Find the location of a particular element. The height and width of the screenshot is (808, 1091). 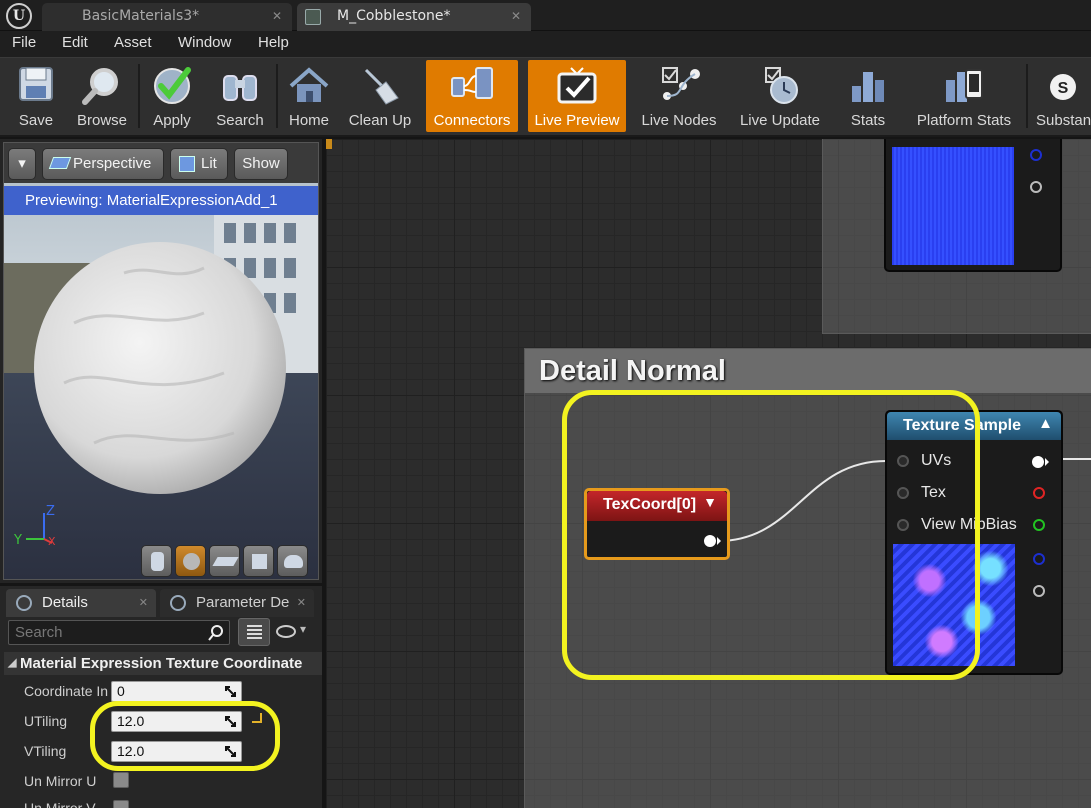

grid-icon is located at coordinates (254, 632).